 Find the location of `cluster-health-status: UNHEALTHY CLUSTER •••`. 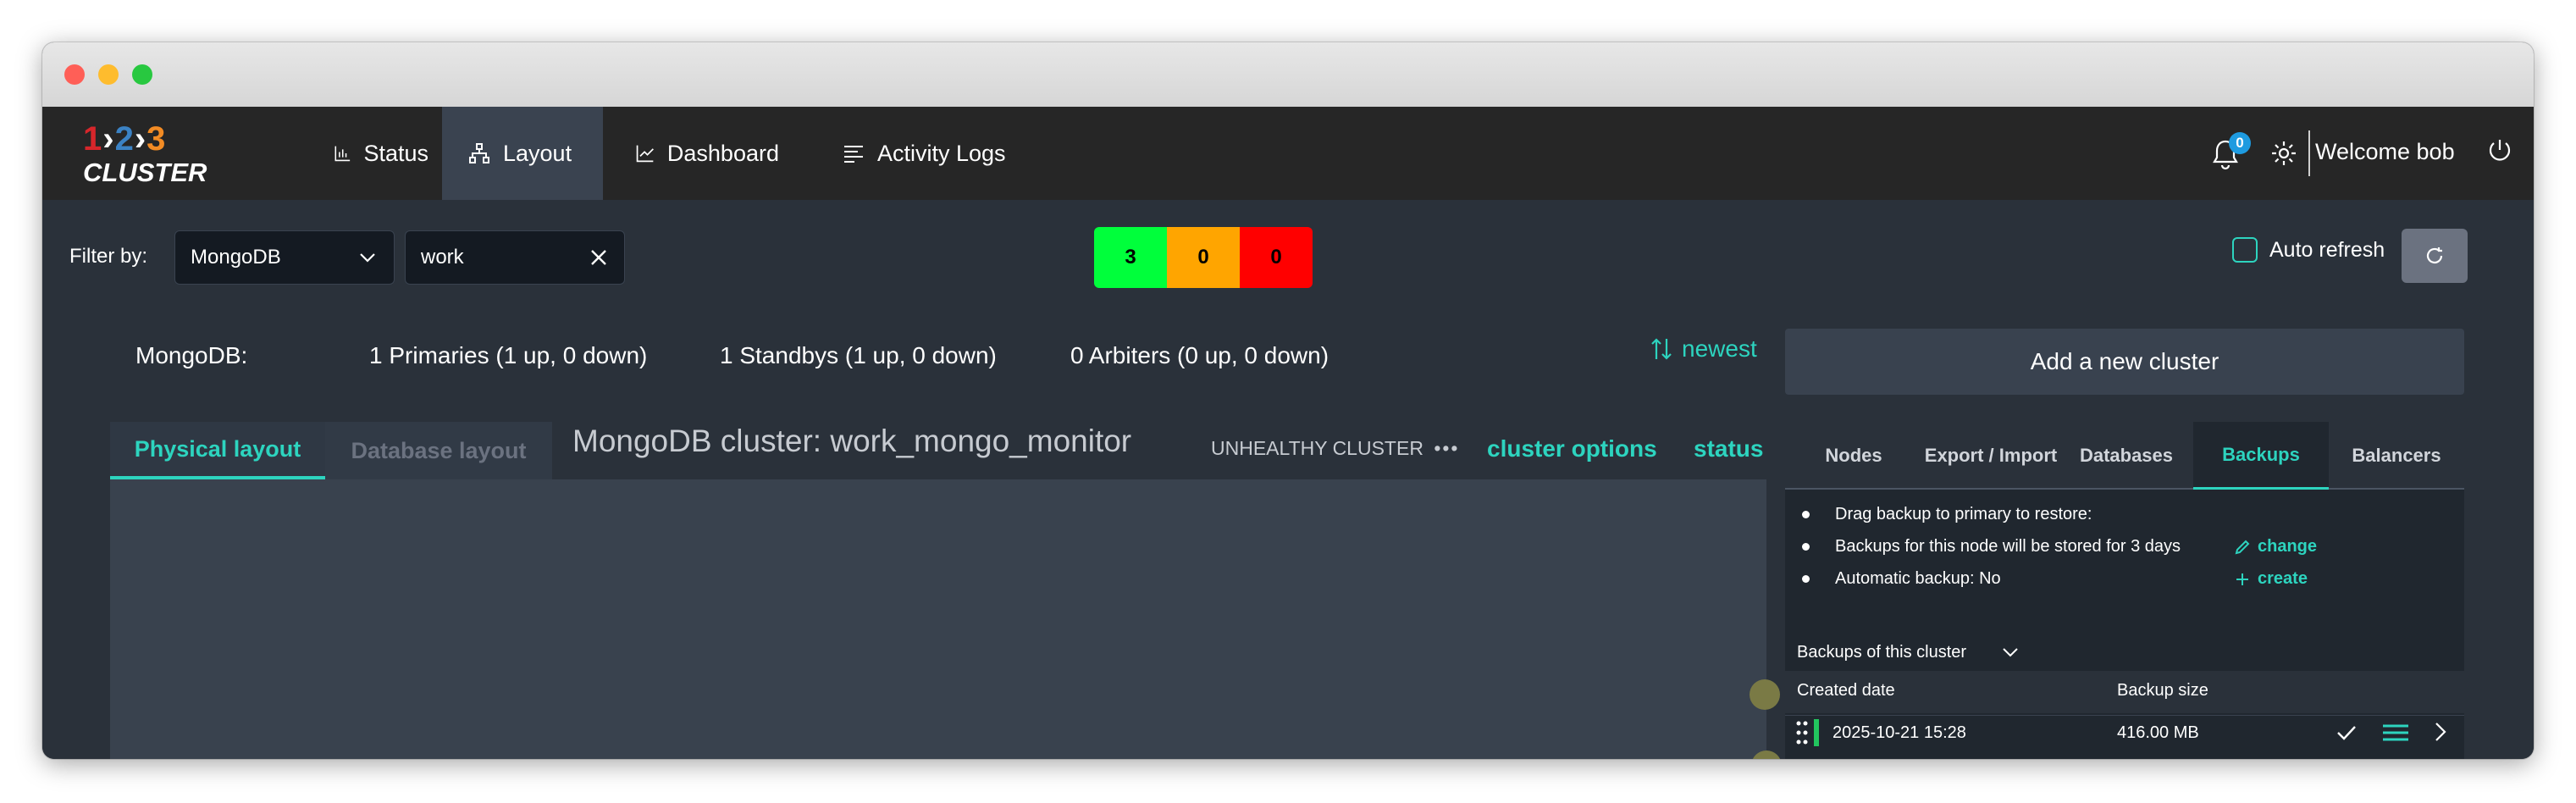

cluster-health-status: UNHEALTHY CLUSTER ••• is located at coordinates (1335, 449).